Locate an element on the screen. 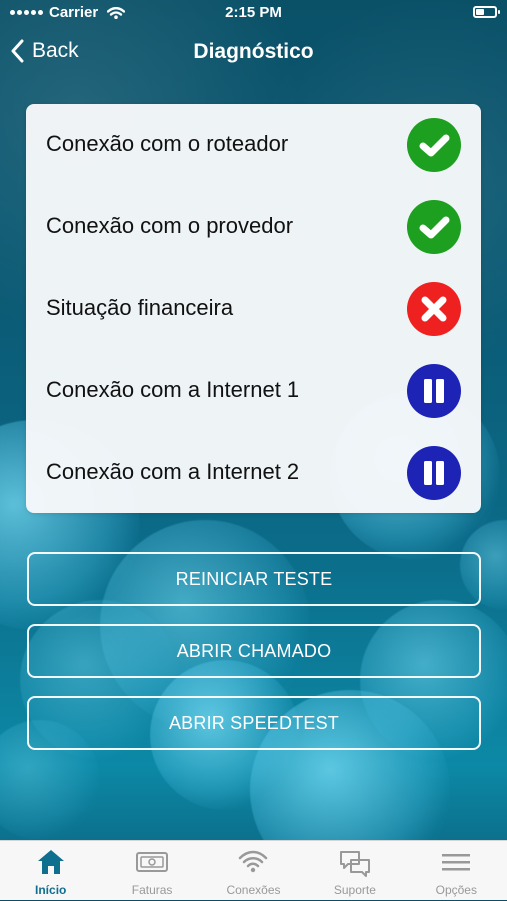 The height and width of the screenshot is (901, 507). wifi-icon is located at coordinates (253, 864).